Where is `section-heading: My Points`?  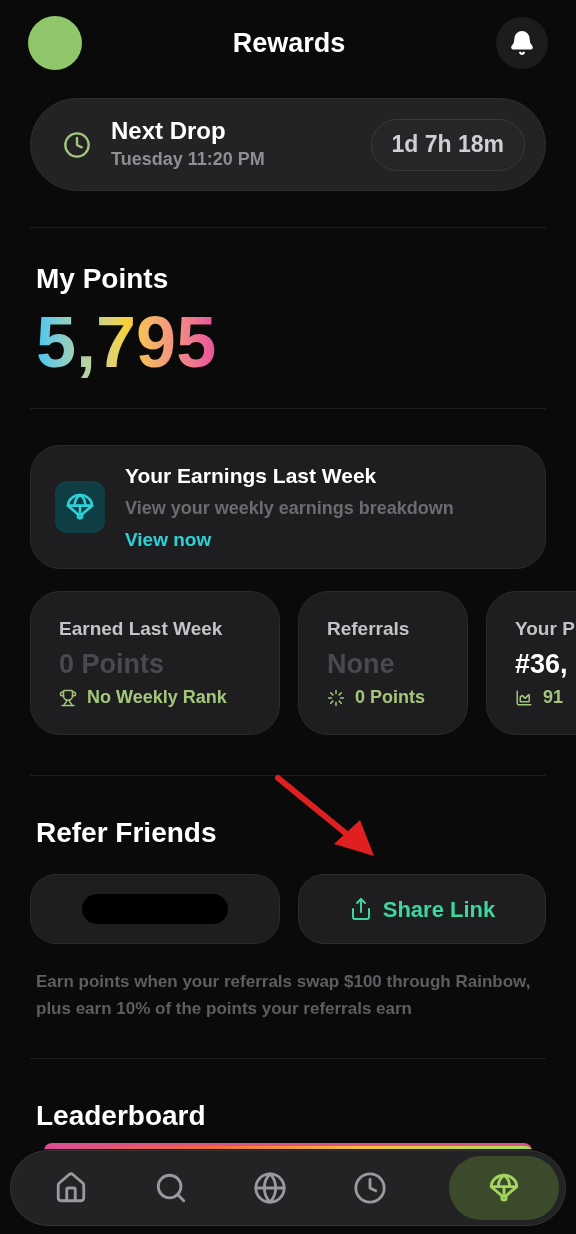
section-heading: My Points is located at coordinates (103, 279).